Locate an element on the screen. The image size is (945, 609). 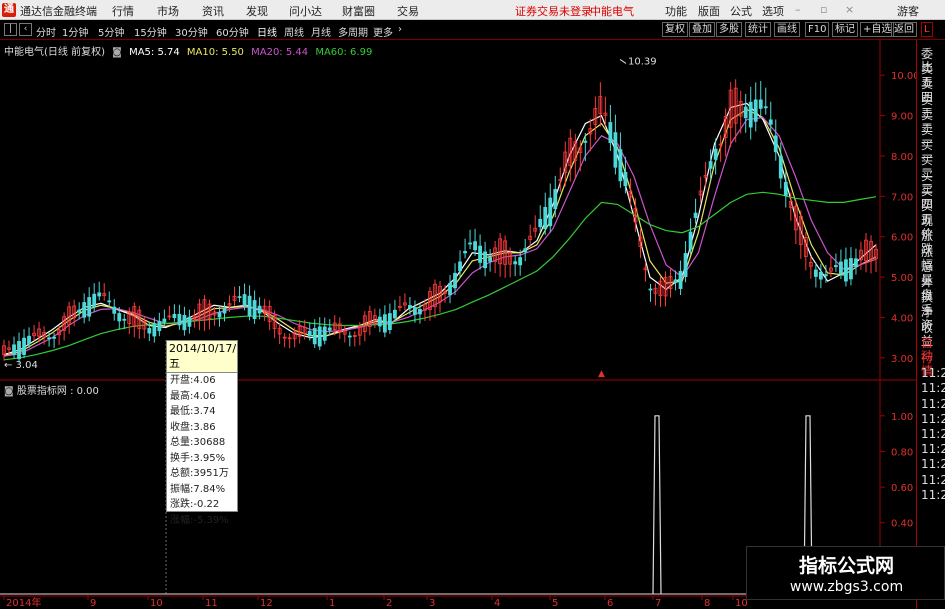
x-tick-label: 9 is located at coordinates (93, 603).